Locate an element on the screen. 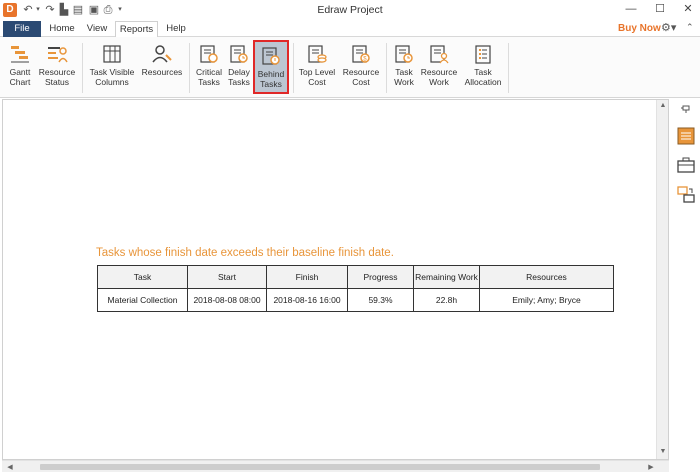  tab-home: Home is located at coordinates (62, 29).